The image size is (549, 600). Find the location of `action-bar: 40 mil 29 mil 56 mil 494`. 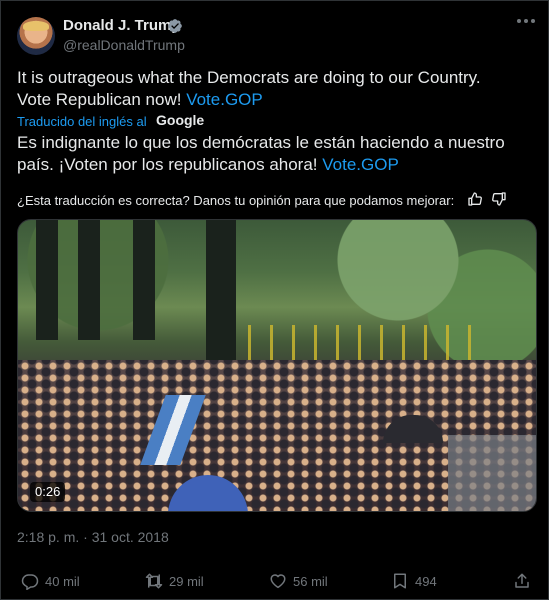

action-bar: 40 mil 29 mil 56 mil 494 is located at coordinates (275, 581).